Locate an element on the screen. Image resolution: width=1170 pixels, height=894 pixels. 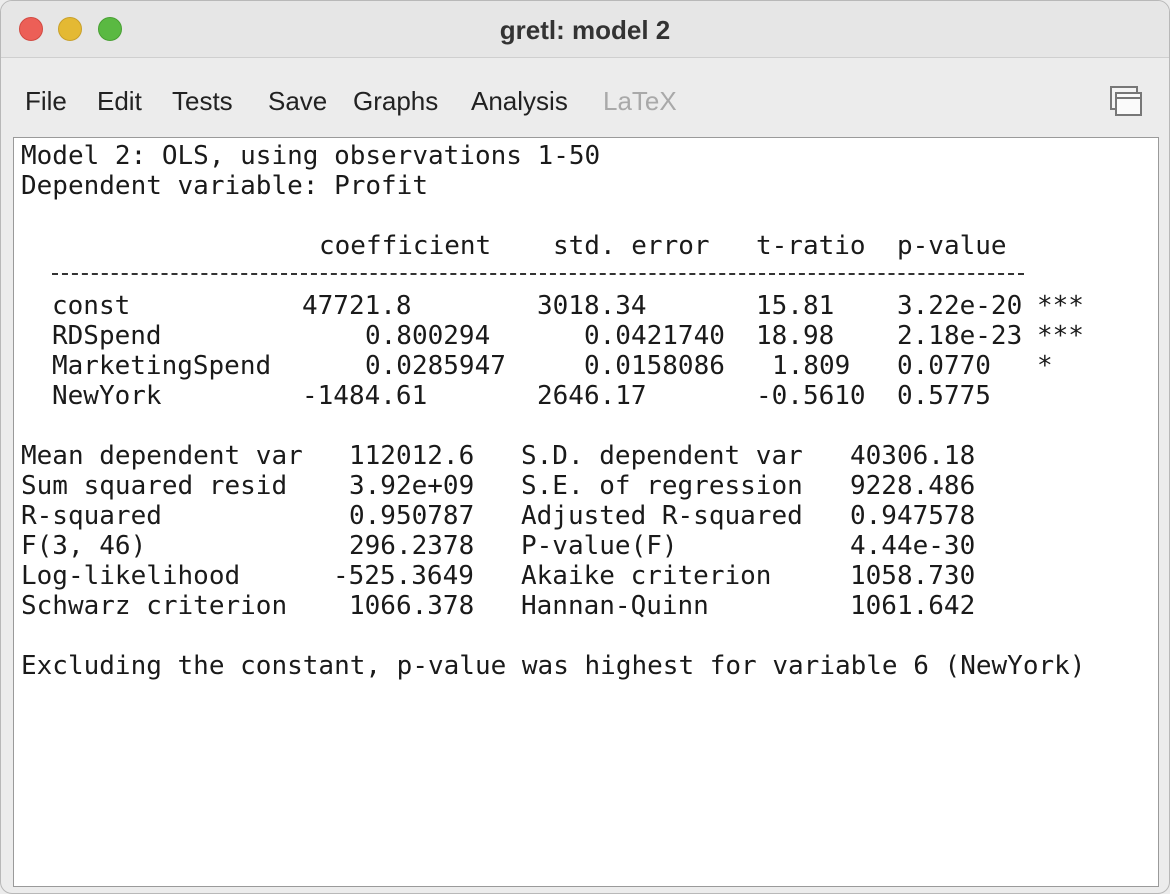
stat-label: Hannan-Quinn is located at coordinates (615, 606).